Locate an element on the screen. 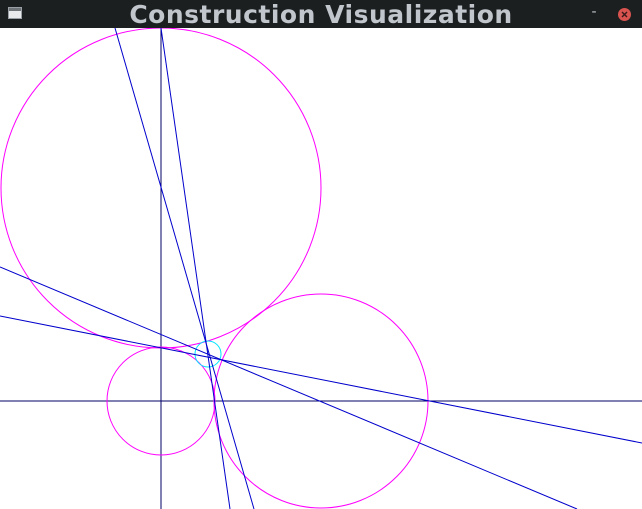 The height and width of the screenshot is (509, 642). close-icon is located at coordinates (624, 14).